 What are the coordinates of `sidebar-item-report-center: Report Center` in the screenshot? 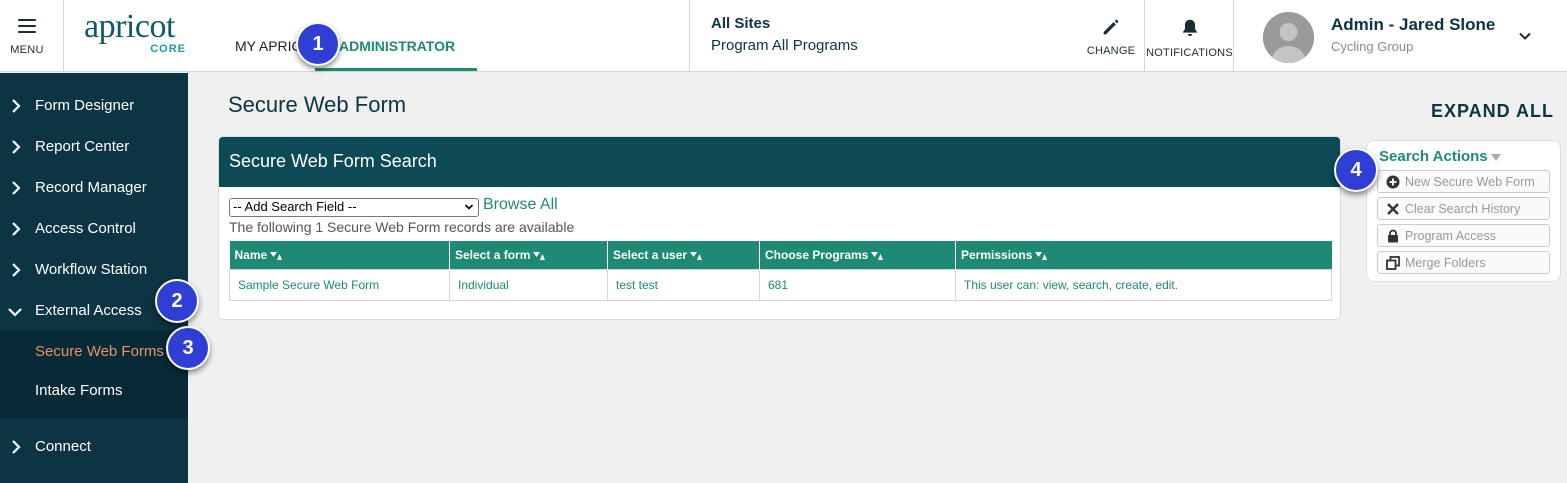 It's located at (94, 147).